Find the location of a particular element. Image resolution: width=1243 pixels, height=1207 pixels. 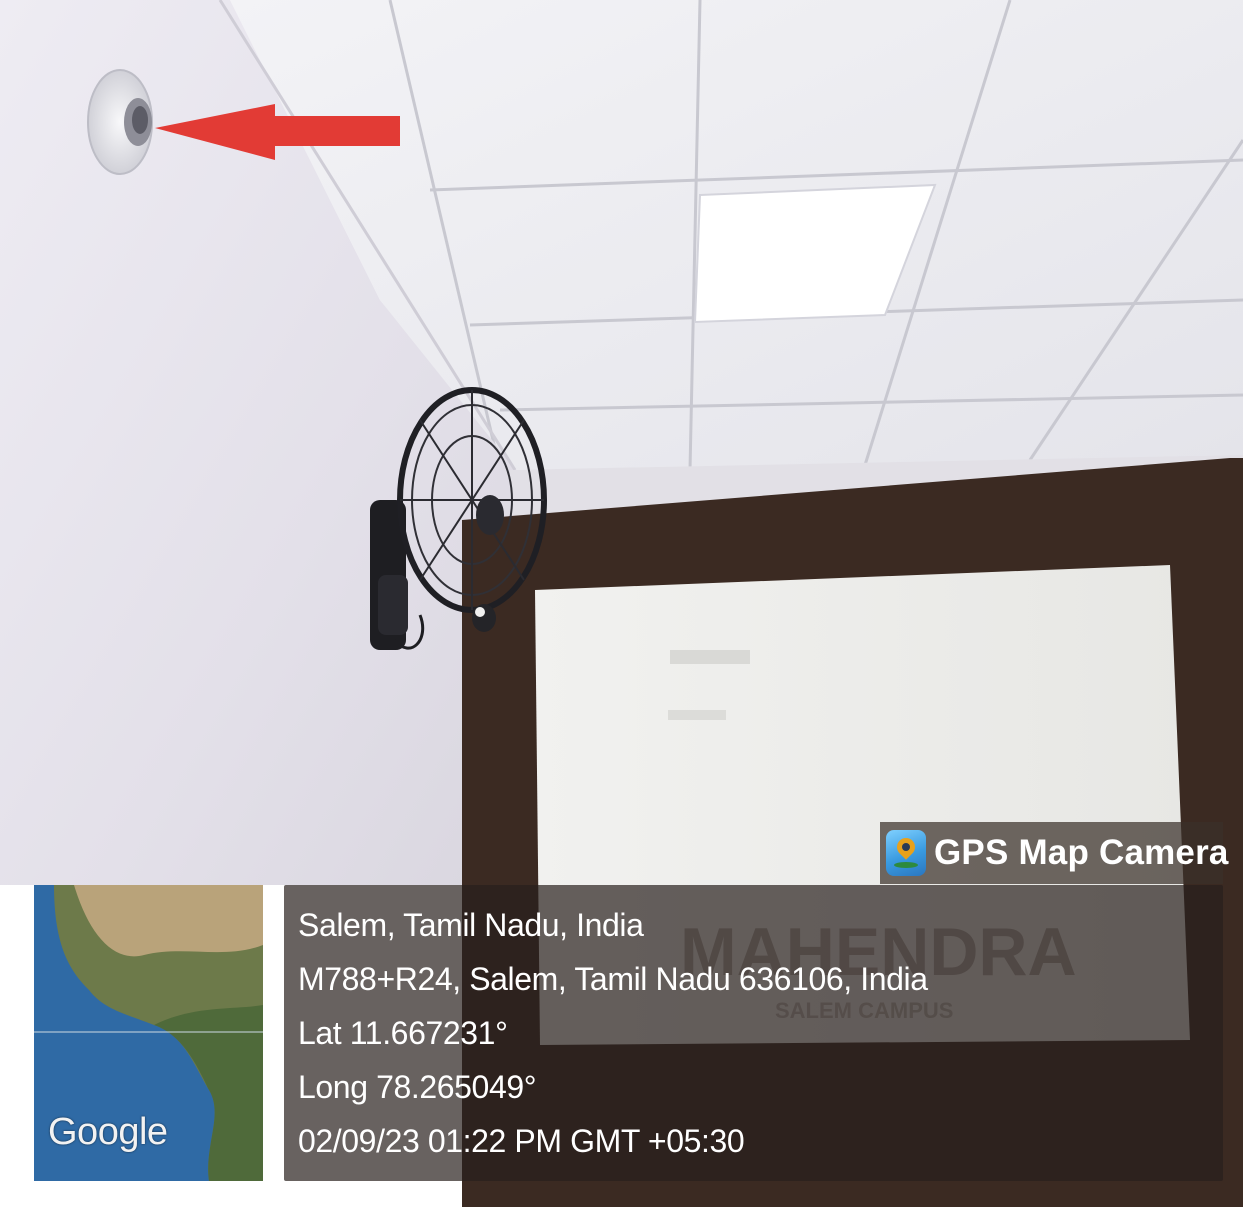

gps-map-camera-badge: GPS Map Camera is located at coordinates (1054, 853).